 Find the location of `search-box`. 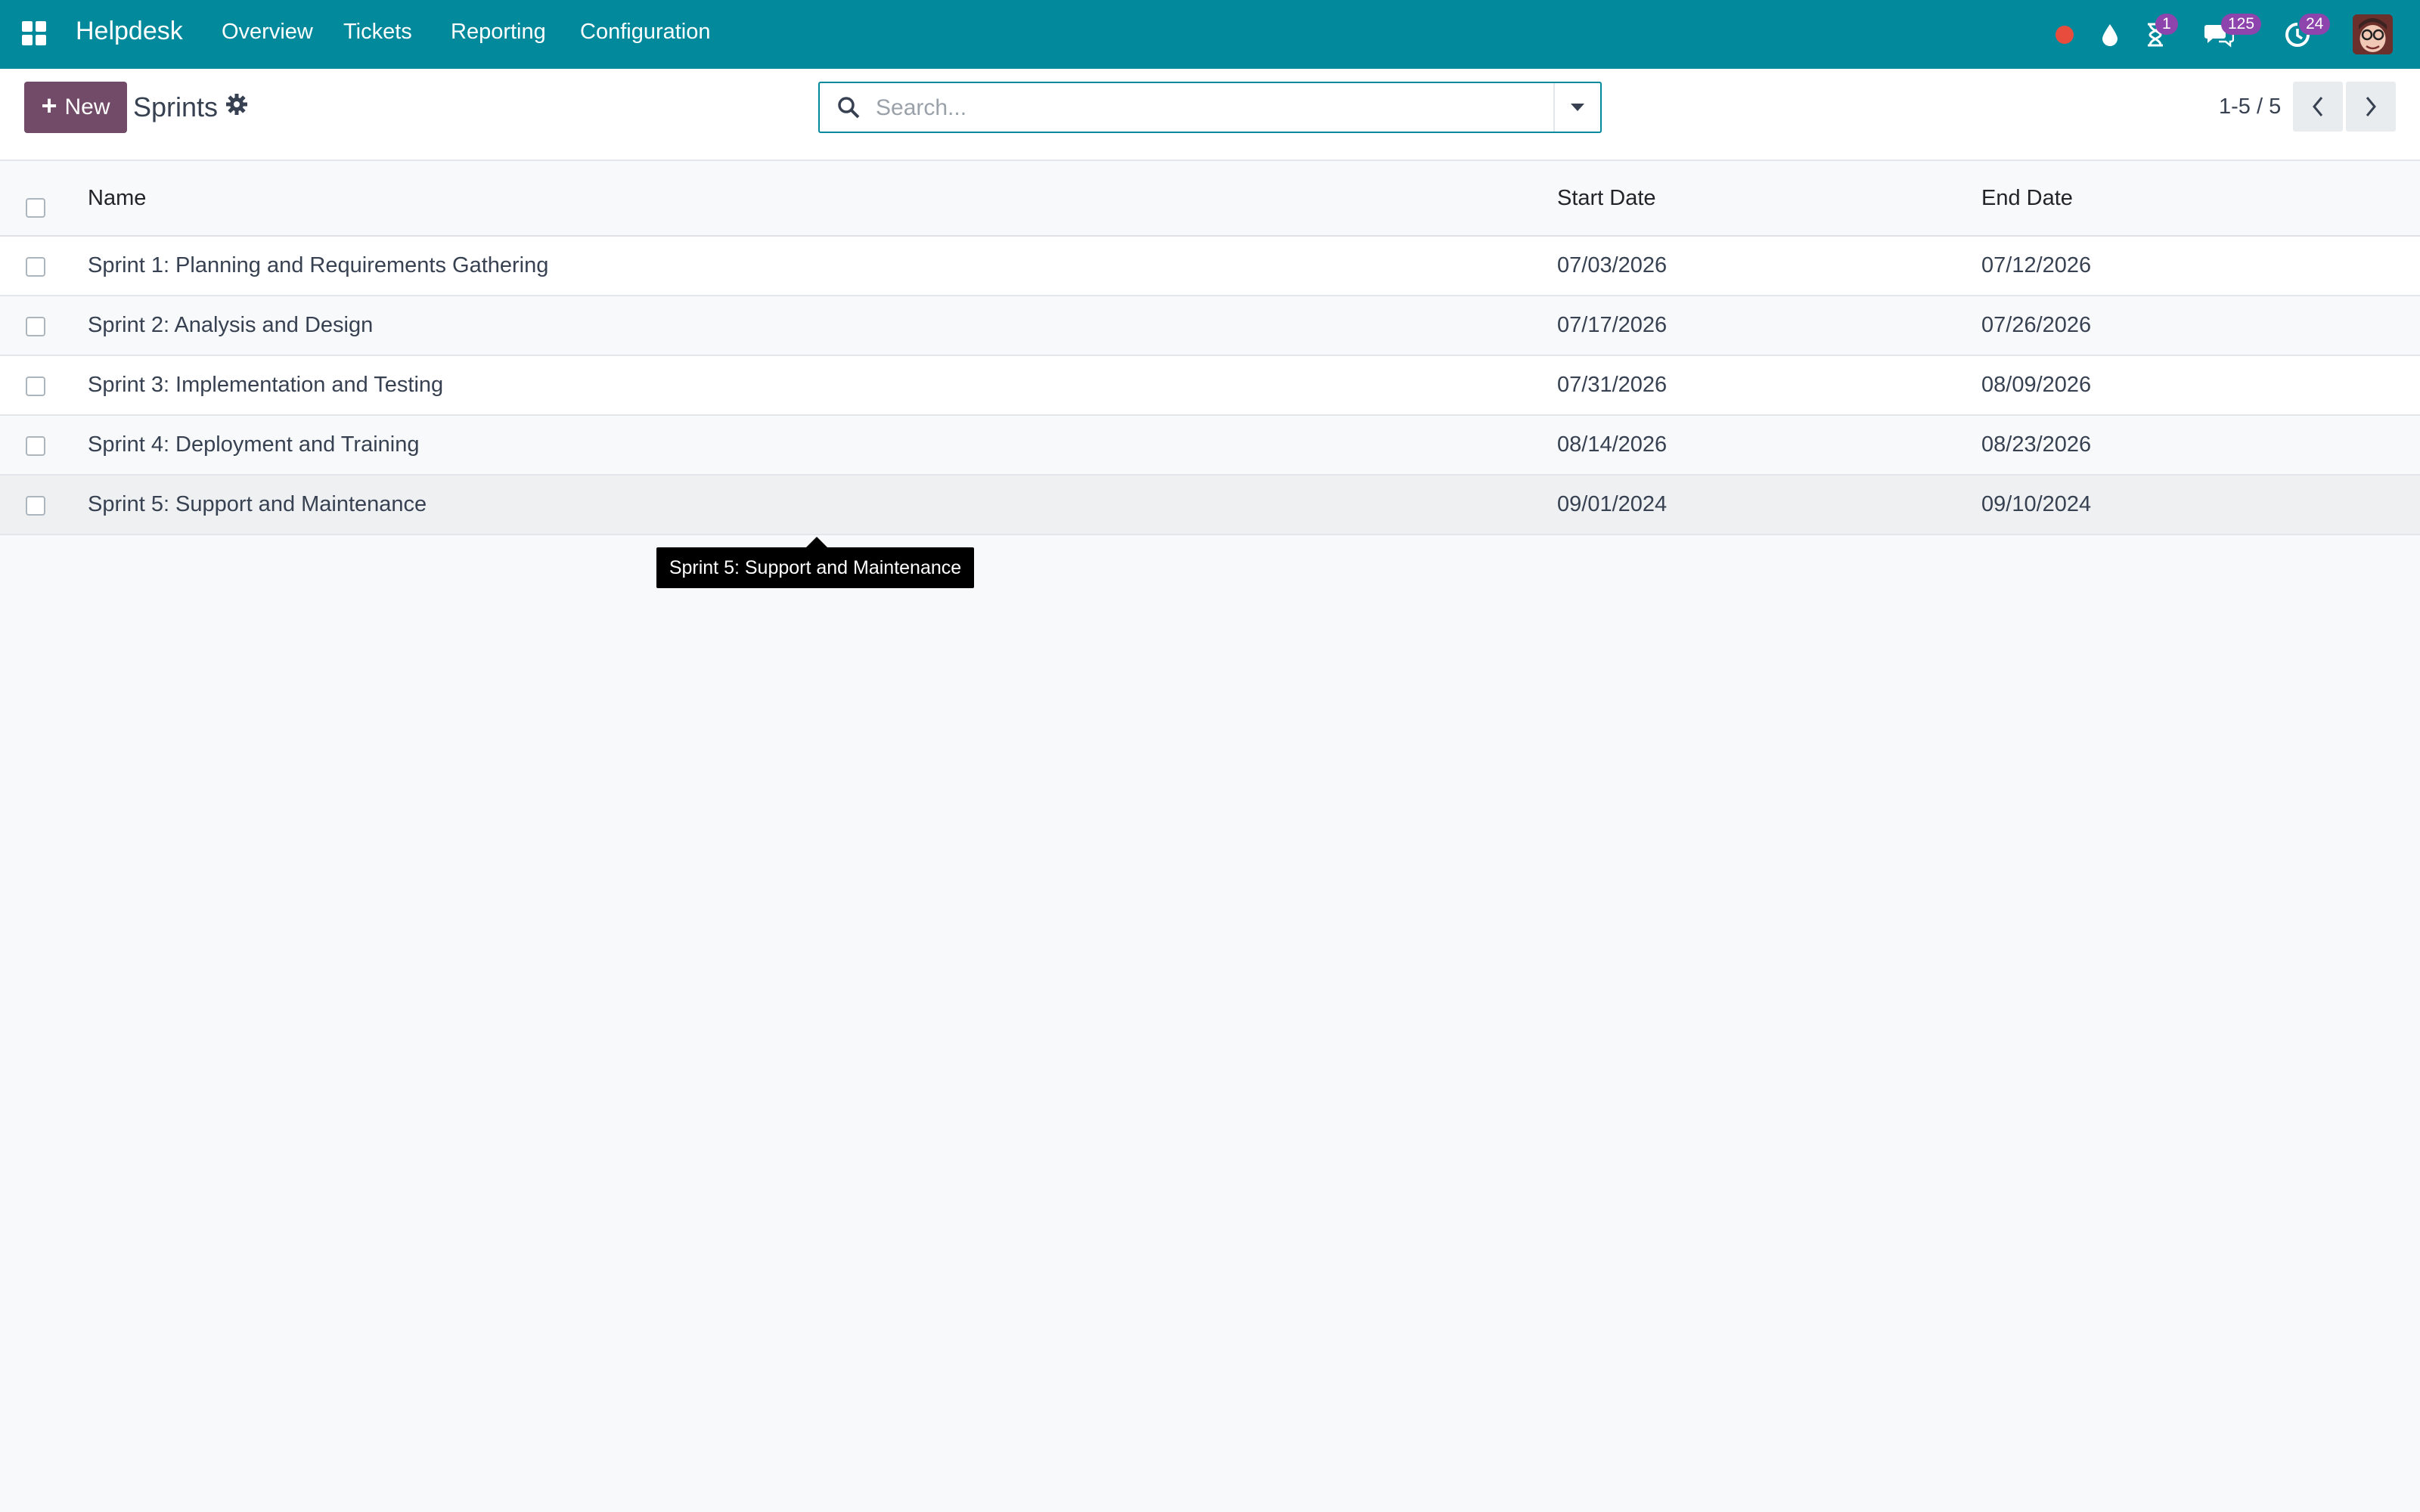

search-box is located at coordinates (1210, 107).